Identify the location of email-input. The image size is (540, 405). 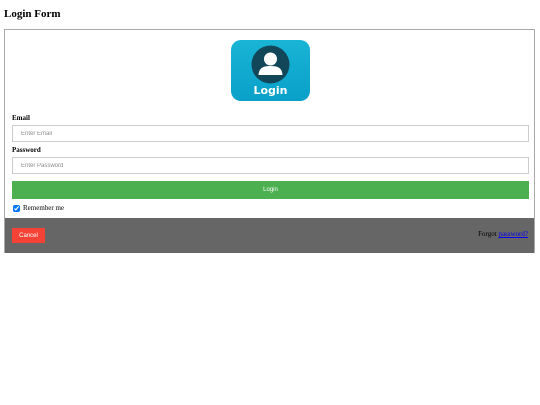
(270, 133).